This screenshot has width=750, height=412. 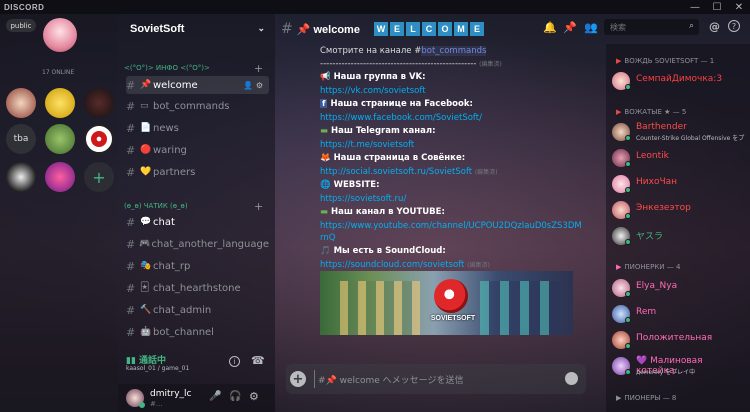 I want to click on megaphone-icon: 📢, so click(x=325, y=77).